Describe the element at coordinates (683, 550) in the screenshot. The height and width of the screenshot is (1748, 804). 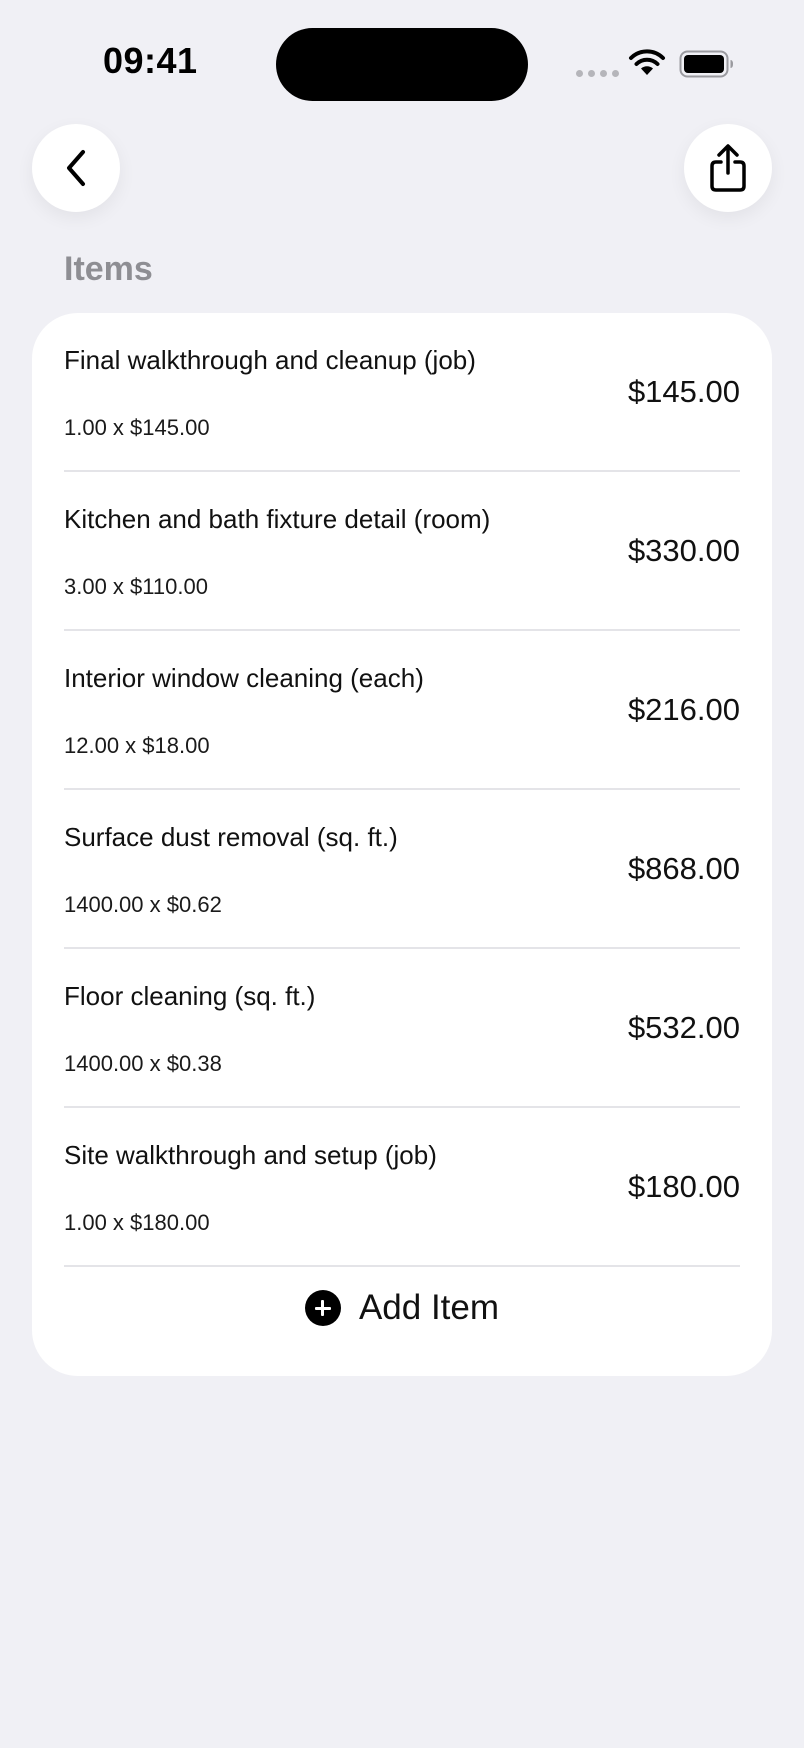
I see `item-amount: $330.00` at that location.